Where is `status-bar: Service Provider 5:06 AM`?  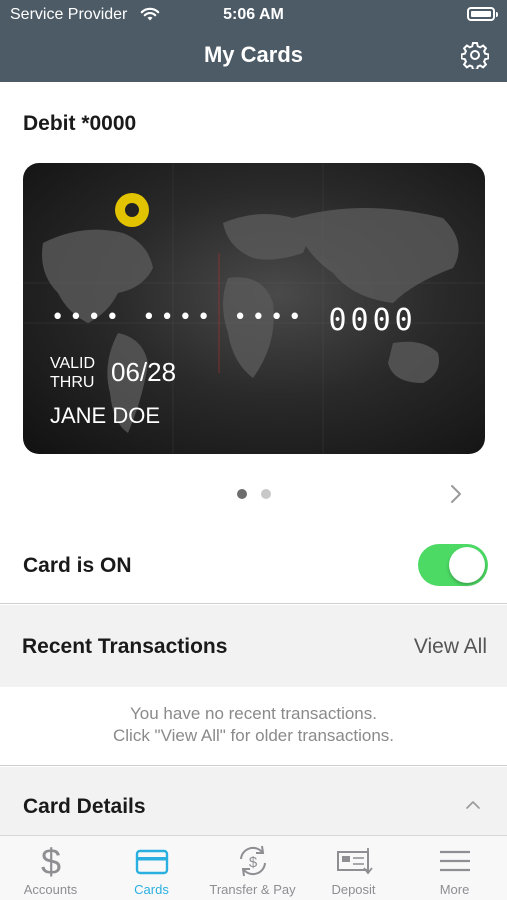 status-bar: Service Provider 5:06 AM is located at coordinates (253, 15).